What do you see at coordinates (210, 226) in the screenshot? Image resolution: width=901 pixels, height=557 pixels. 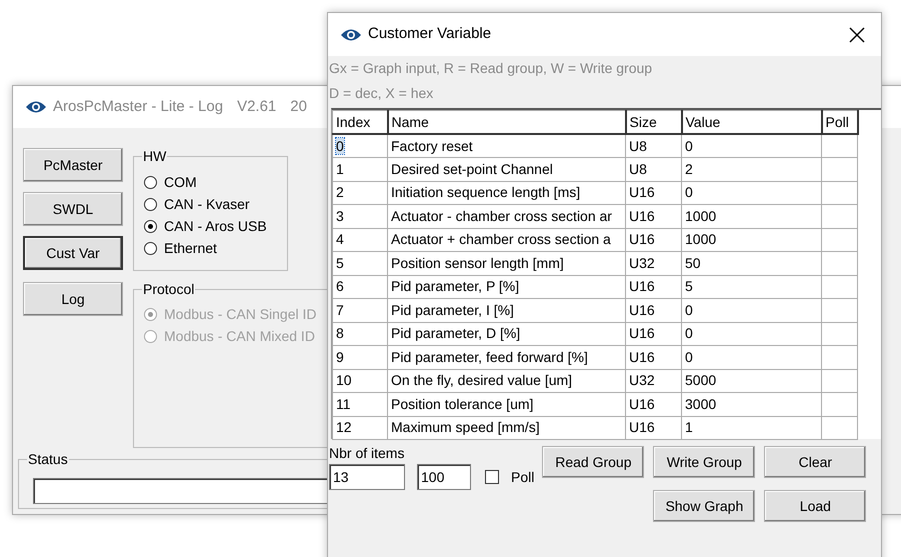 I see `radio-option: CAN - Aros USB` at bounding box center [210, 226].